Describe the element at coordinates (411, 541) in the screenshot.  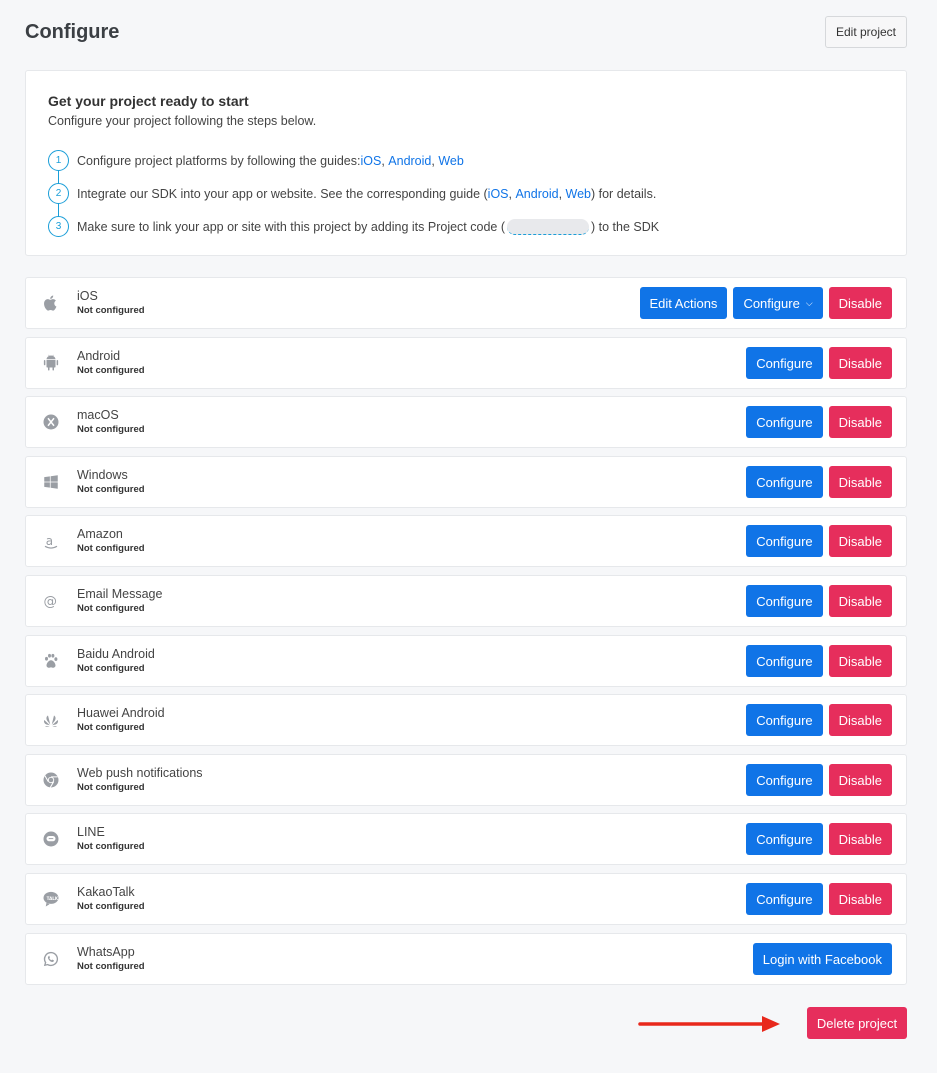
I see `platform-info: Amazon Not configured` at that location.